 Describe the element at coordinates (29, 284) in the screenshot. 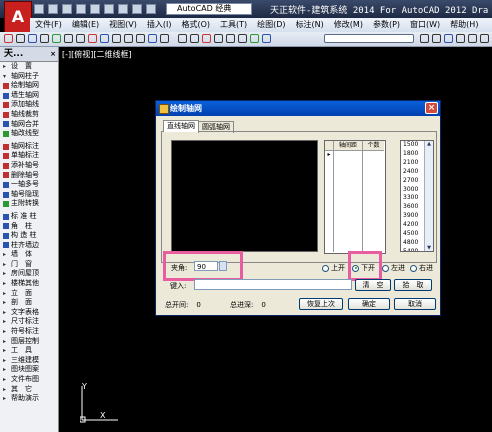

I see `palette-item: ▸ 楼梯其他` at that location.